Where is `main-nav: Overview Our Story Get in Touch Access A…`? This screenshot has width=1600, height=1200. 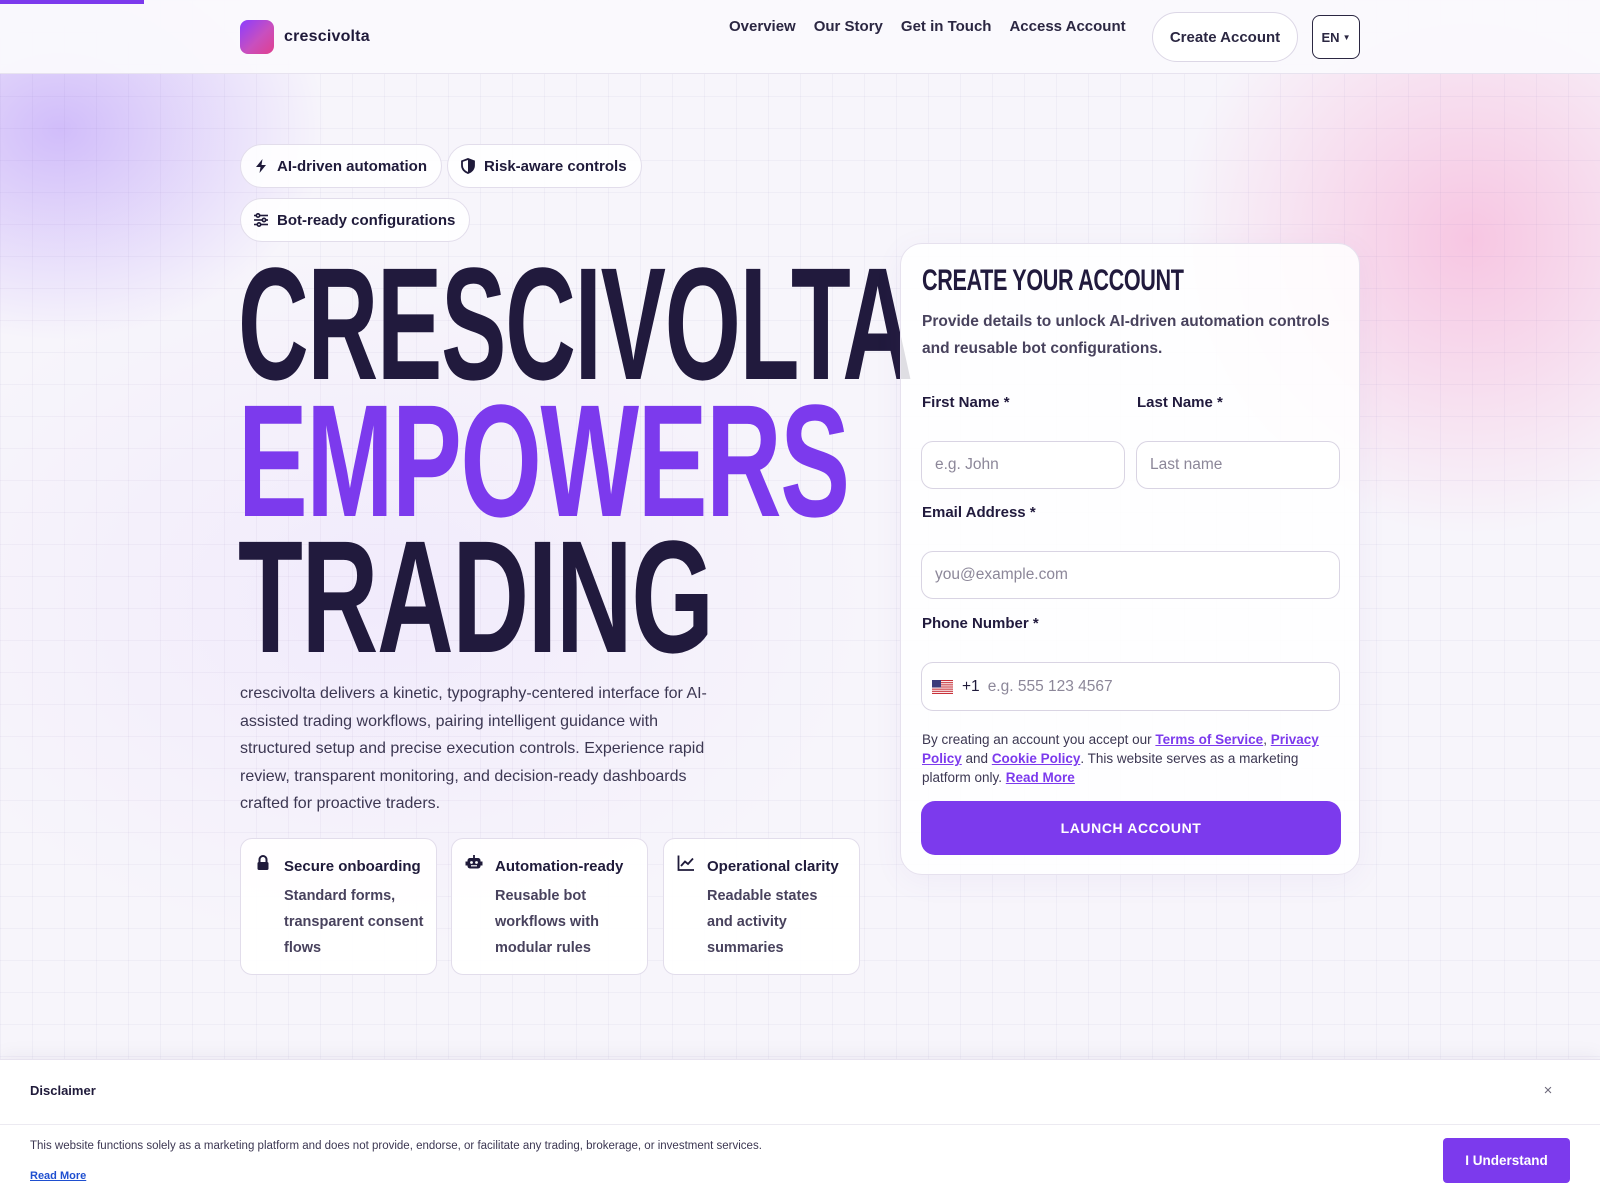 main-nav: Overview Our Story Get in Touch Access A… is located at coordinates (927, 26).